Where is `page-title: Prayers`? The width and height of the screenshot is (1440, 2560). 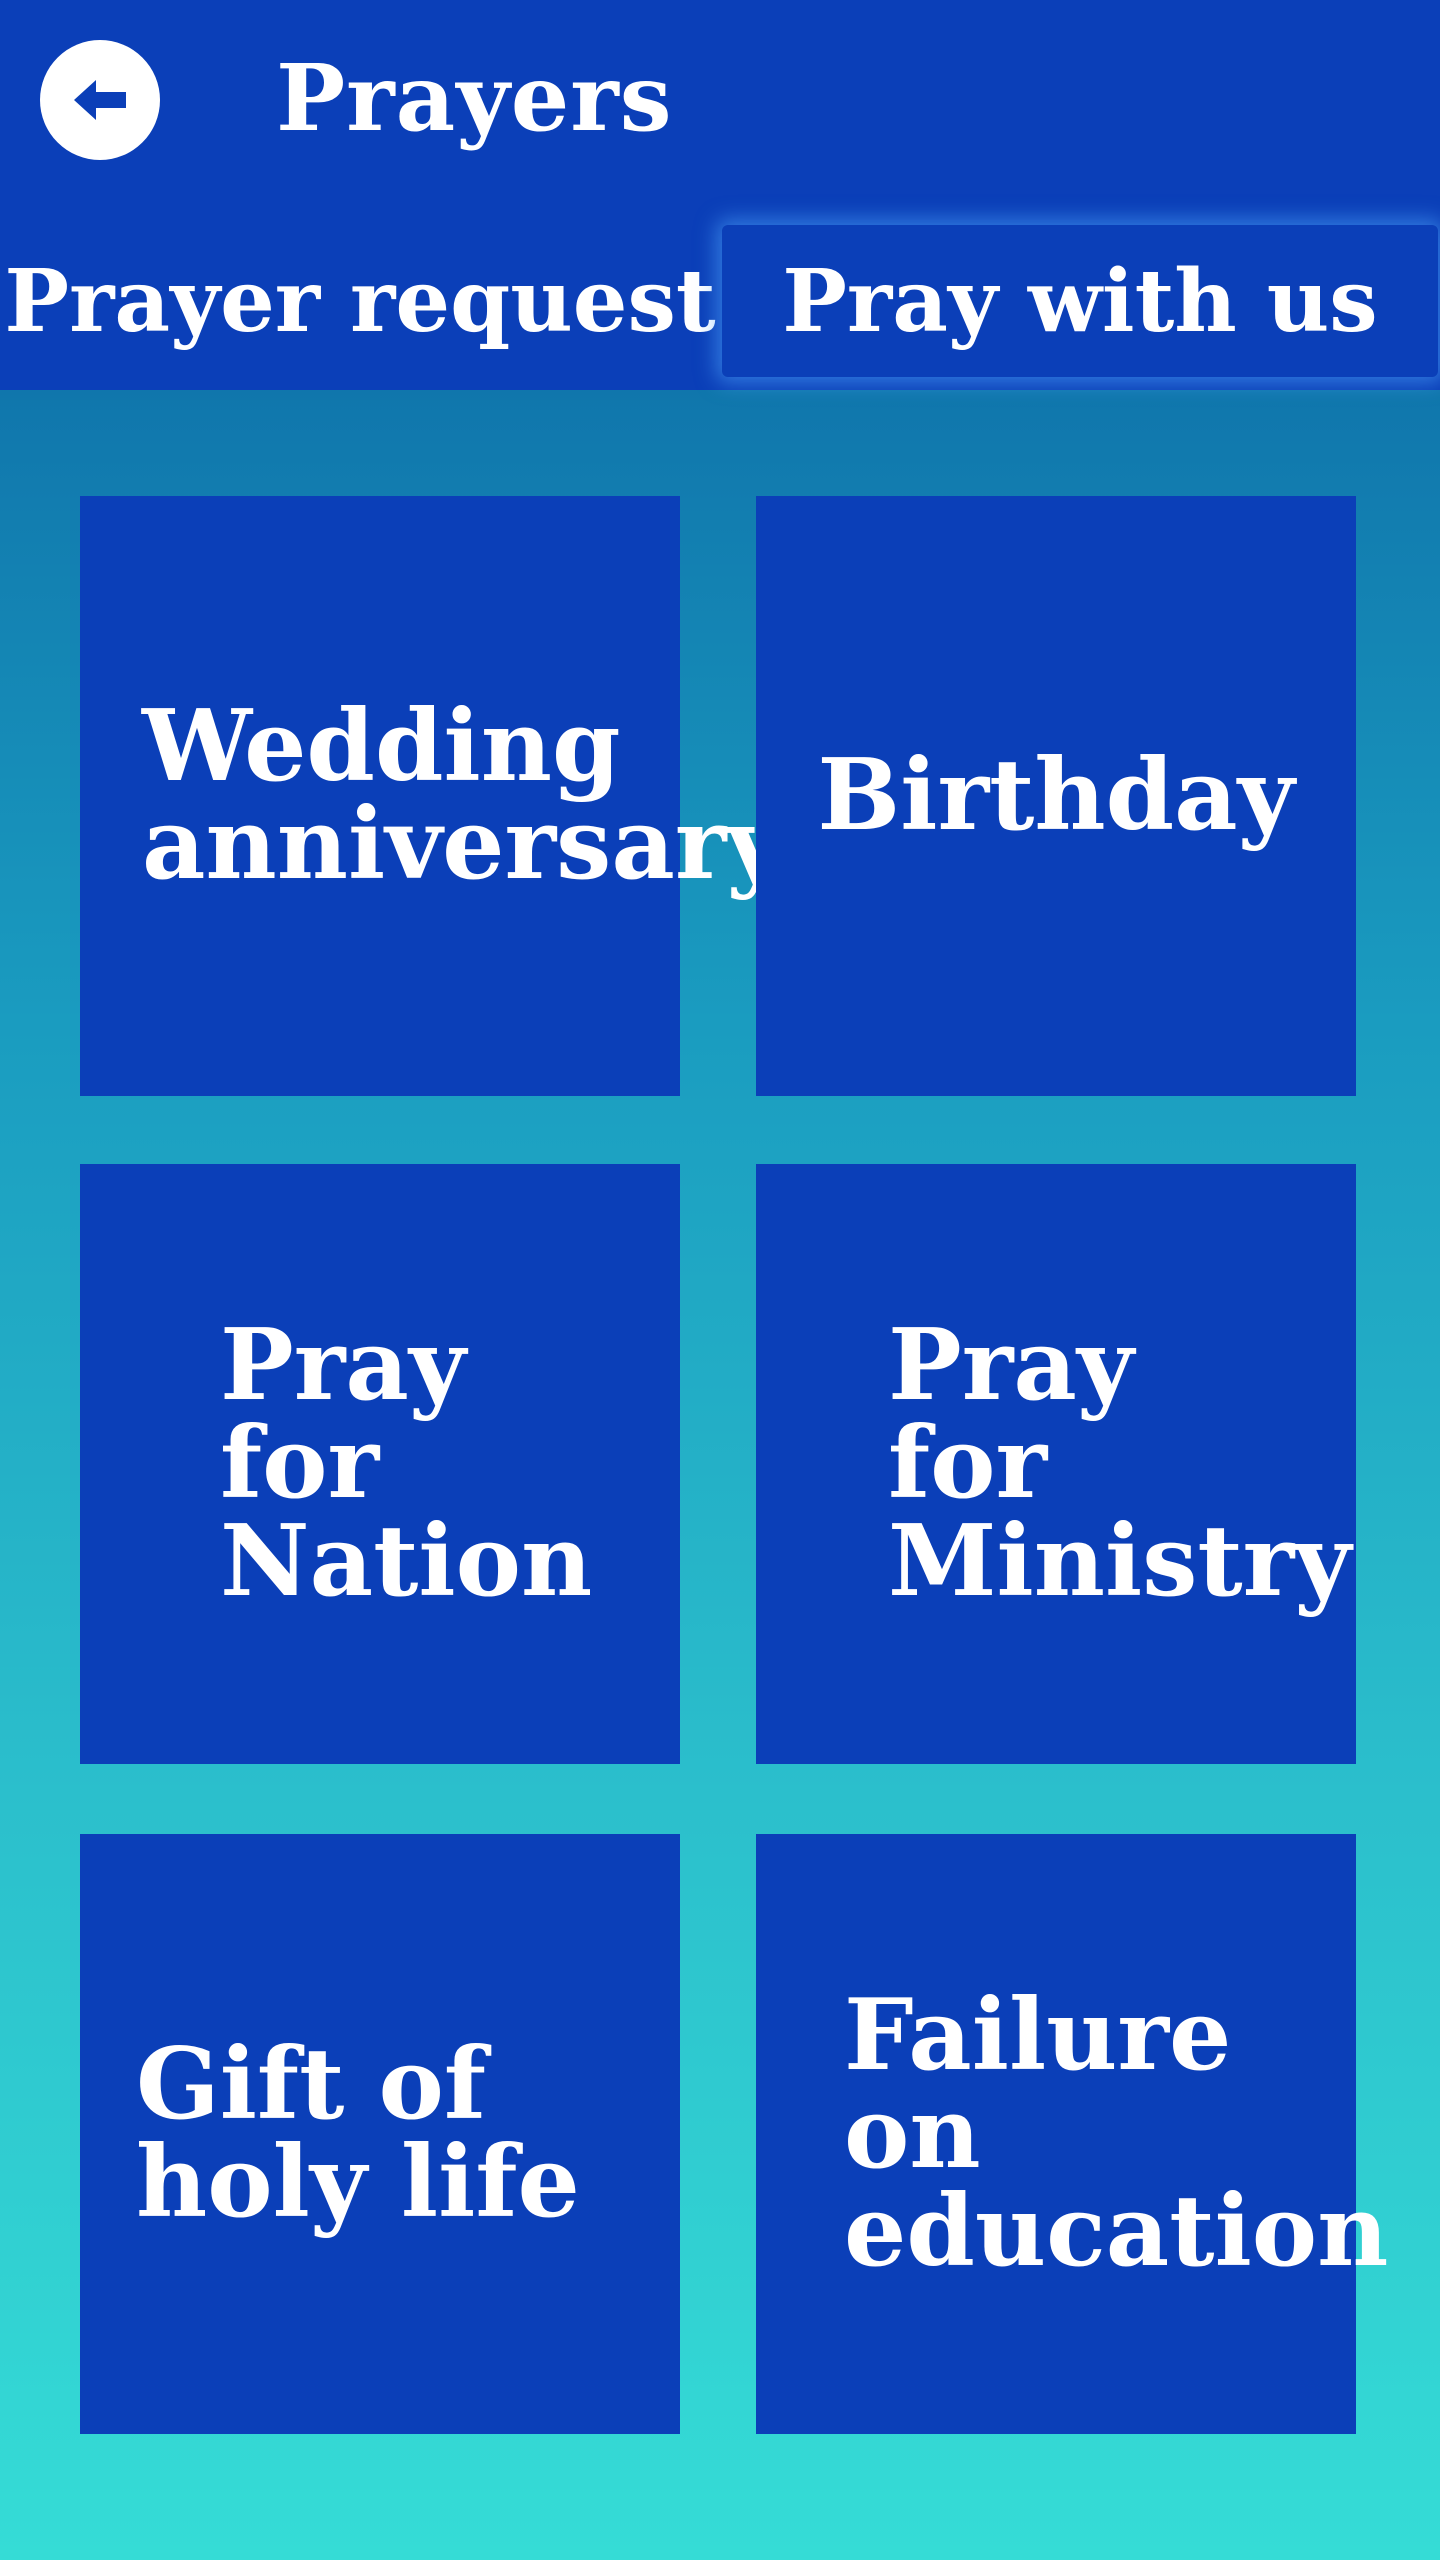
page-title: Prayers is located at coordinates (474, 98).